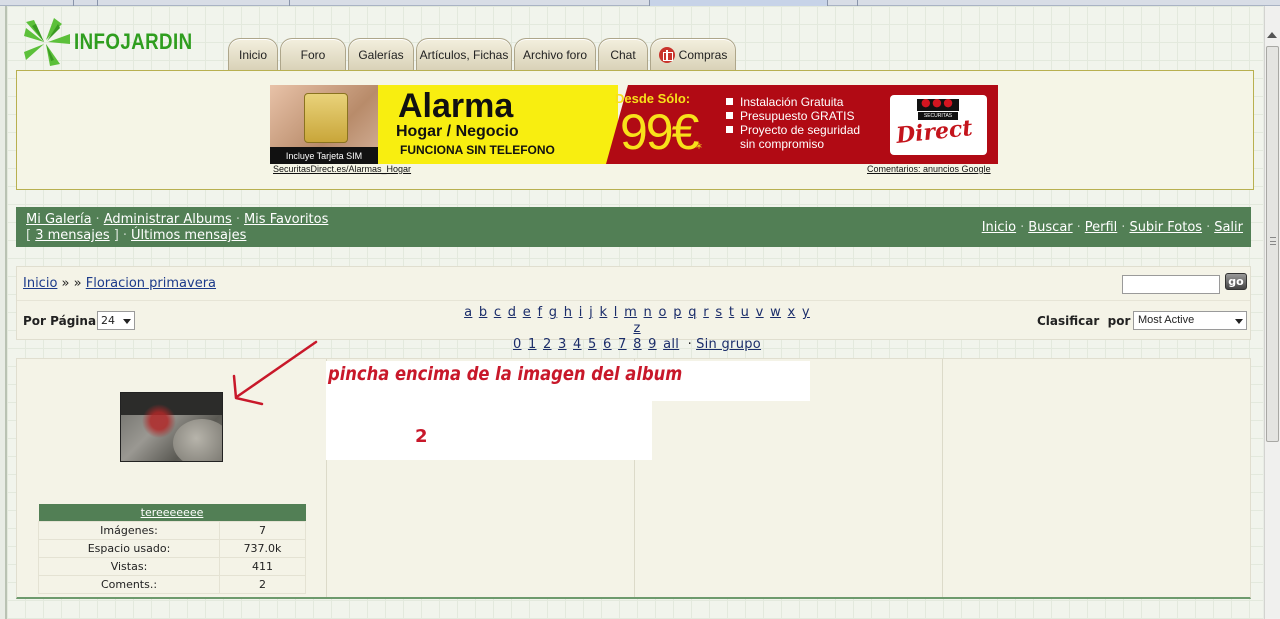 This screenshot has height=619, width=1280. I want to click on favorites-link: Mis Favoritos, so click(286, 219).